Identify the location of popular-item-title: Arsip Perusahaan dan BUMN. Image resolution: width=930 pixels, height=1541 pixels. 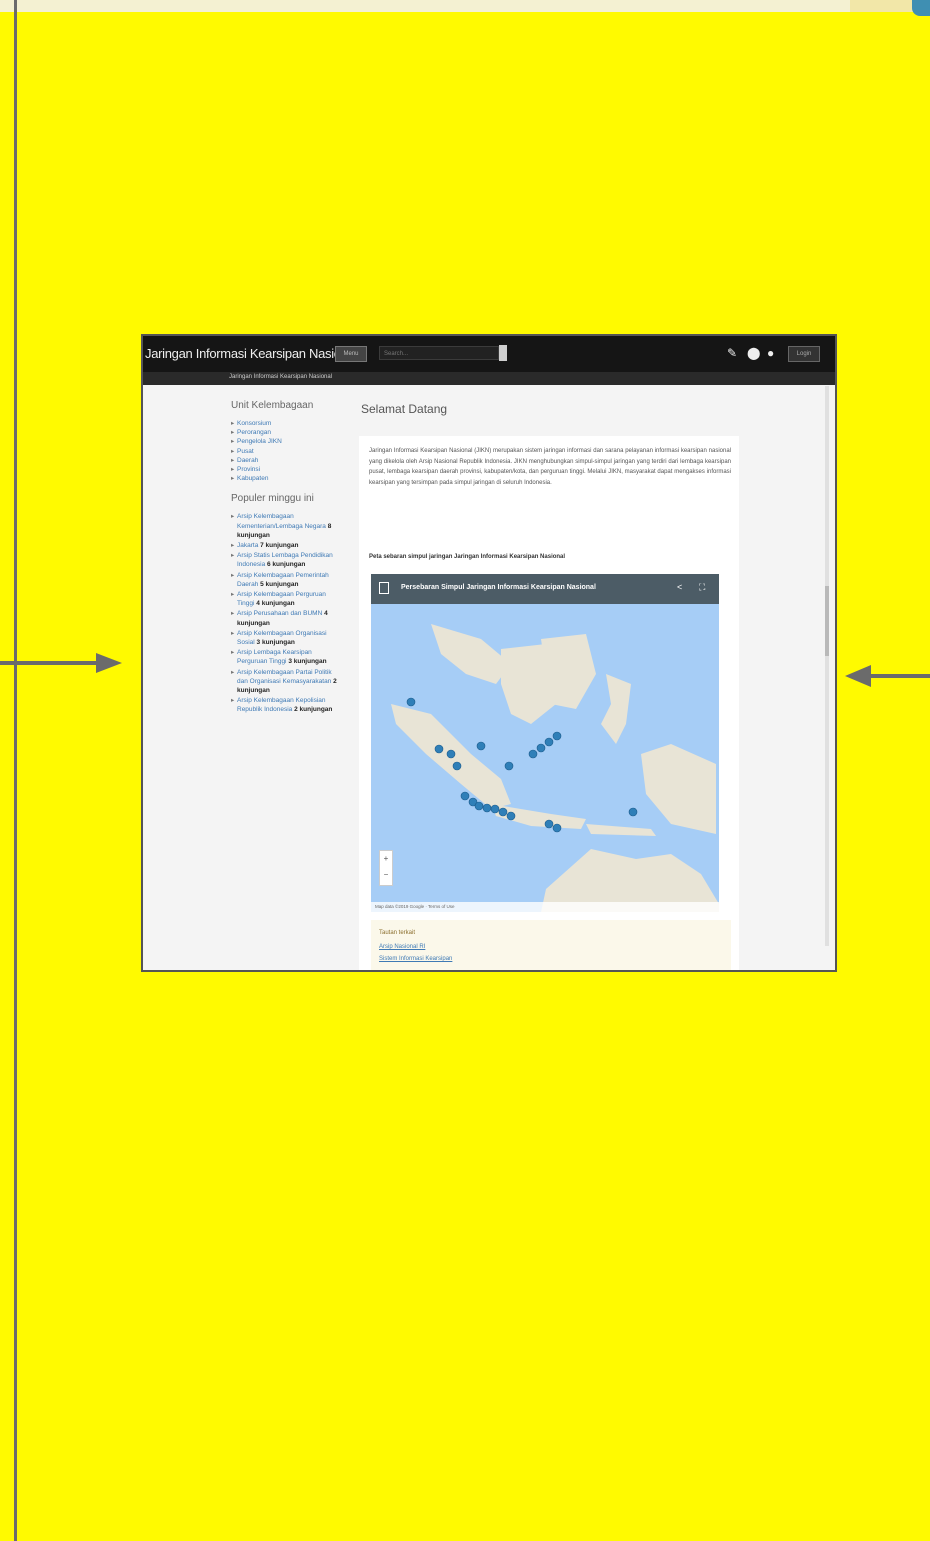
(279, 613).